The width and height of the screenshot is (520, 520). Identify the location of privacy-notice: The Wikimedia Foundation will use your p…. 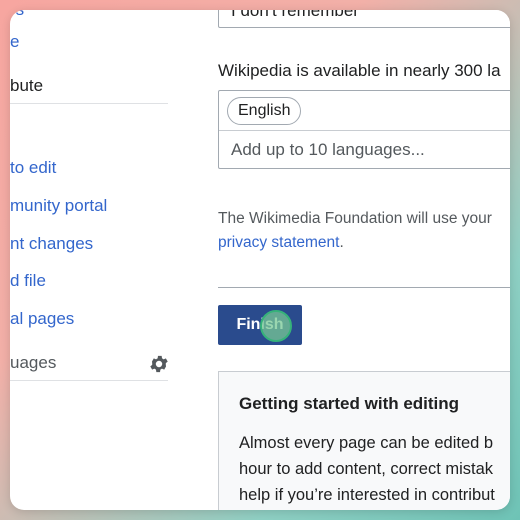
(355, 231).